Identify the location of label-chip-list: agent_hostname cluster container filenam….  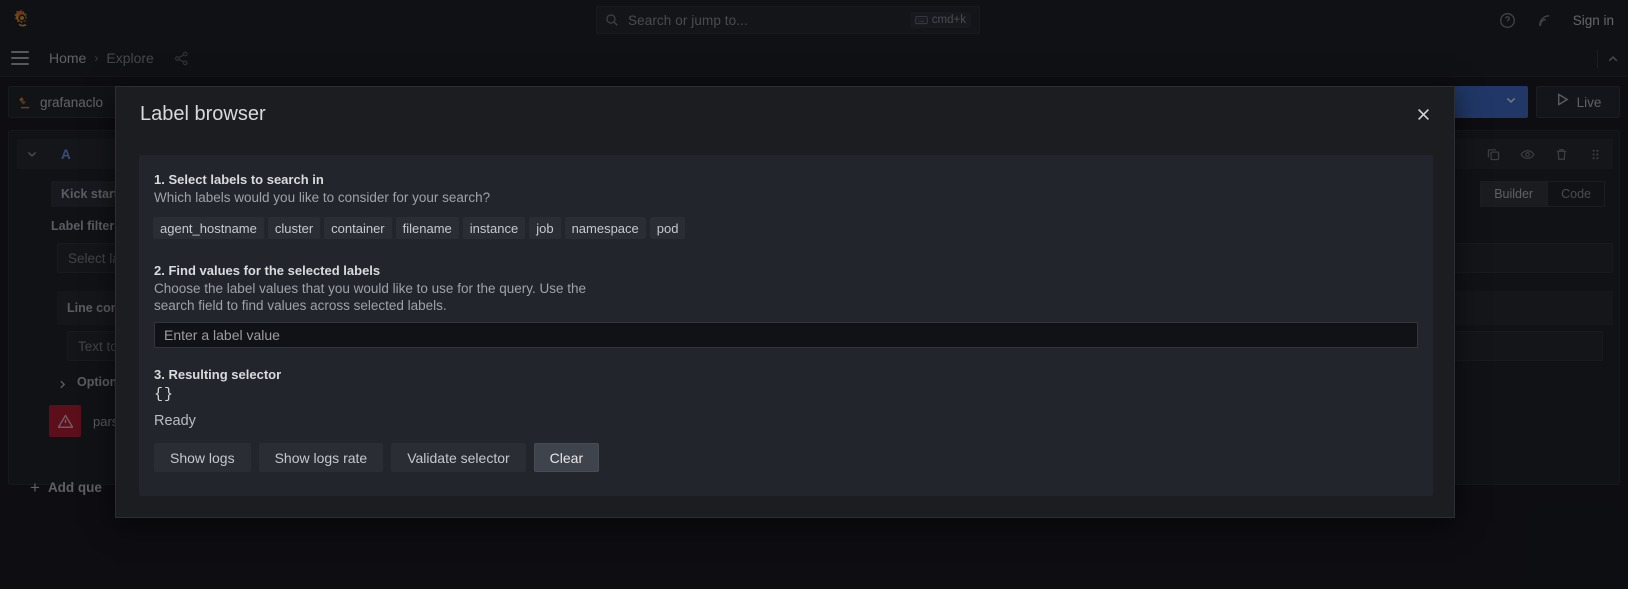
(419, 228).